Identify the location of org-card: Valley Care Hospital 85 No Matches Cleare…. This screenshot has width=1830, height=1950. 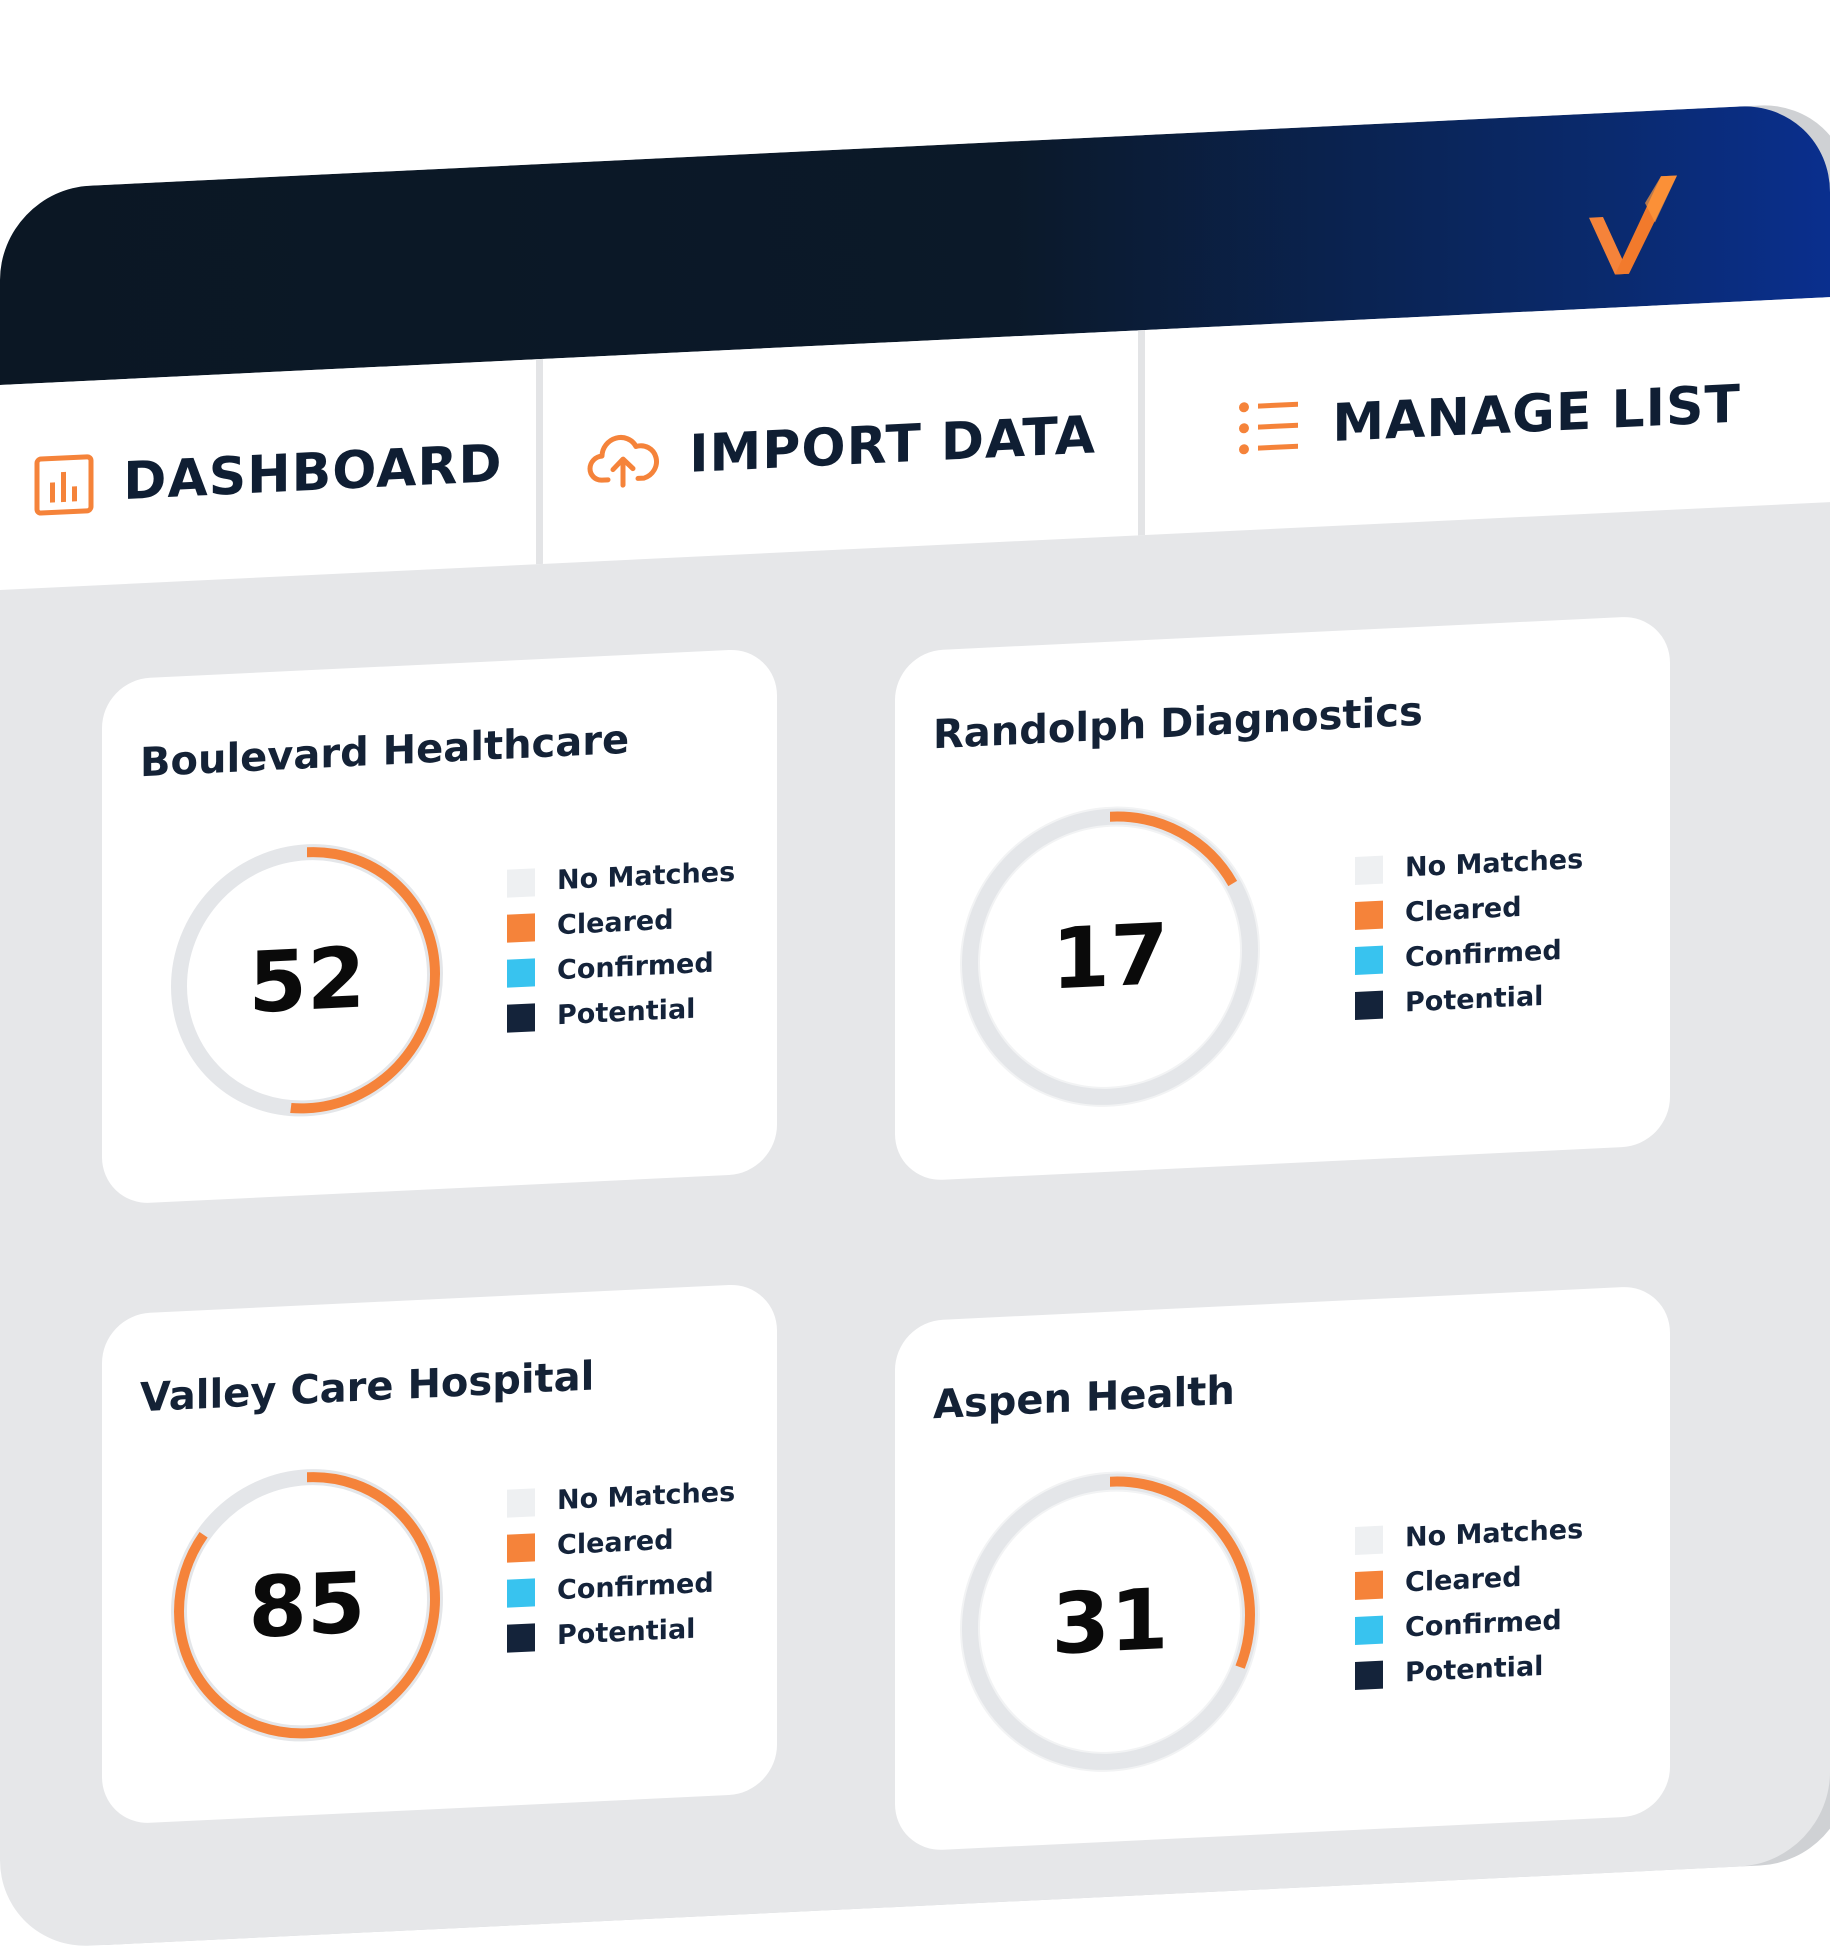
(439, 1554).